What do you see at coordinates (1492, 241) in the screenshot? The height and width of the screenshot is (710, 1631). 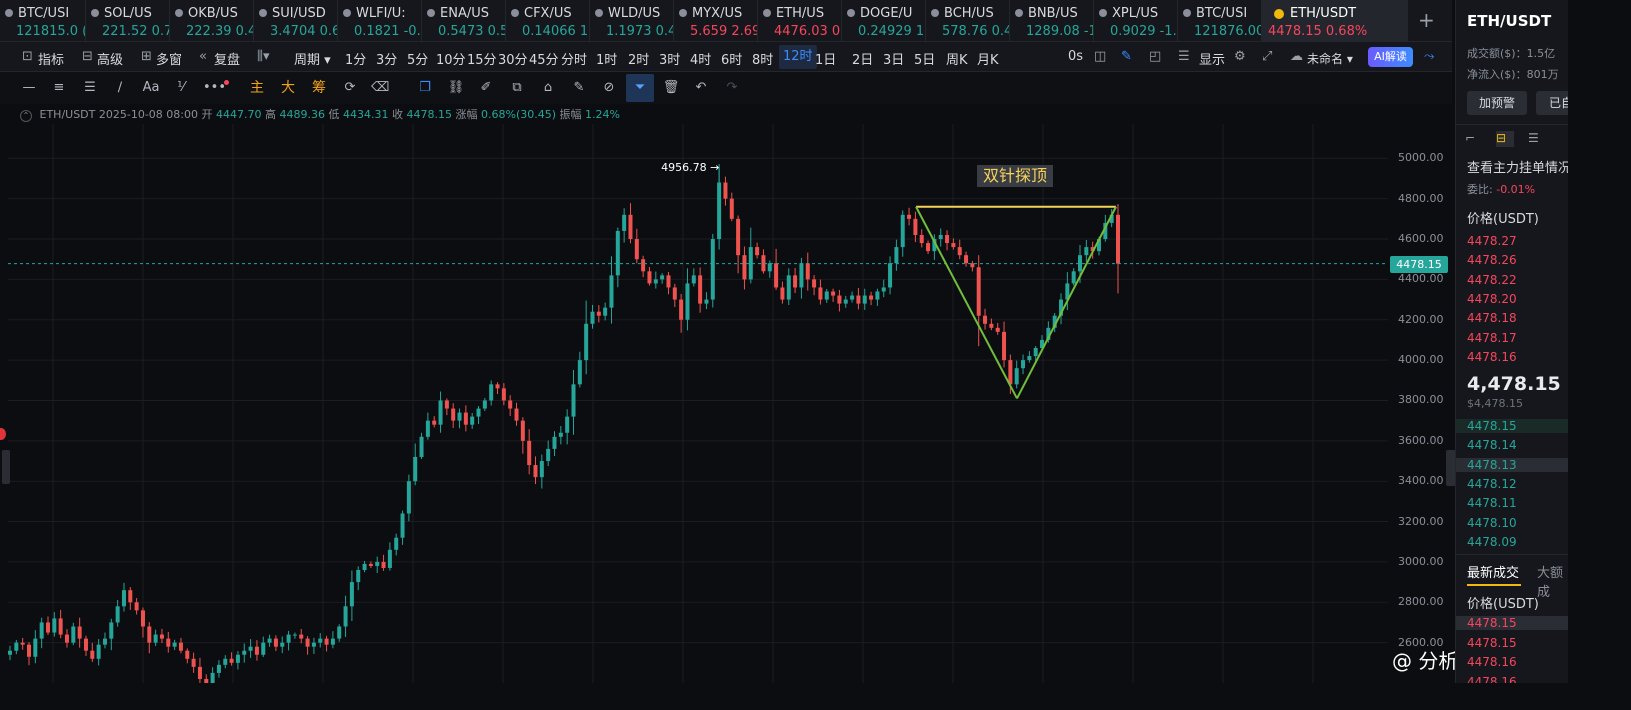 I see `ask-row: 4478.27` at bounding box center [1492, 241].